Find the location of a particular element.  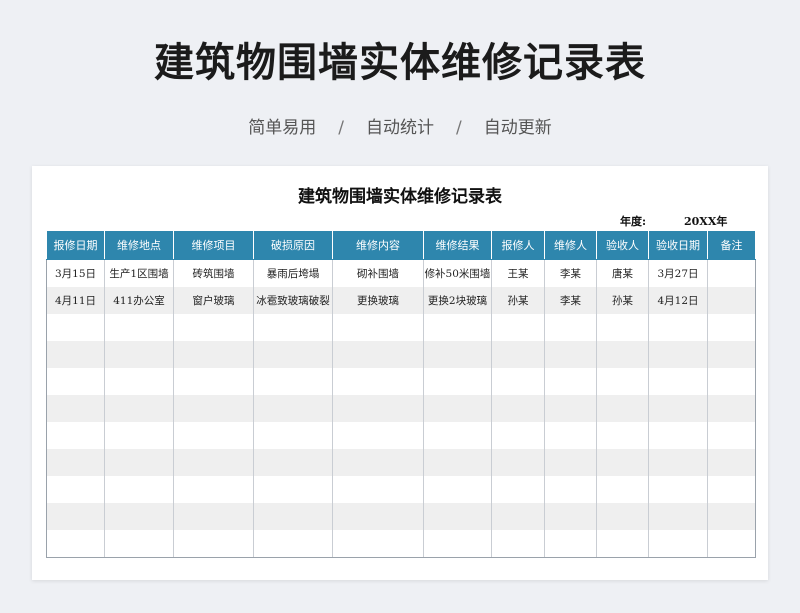

table-cell: 孙某 is located at coordinates (518, 300).